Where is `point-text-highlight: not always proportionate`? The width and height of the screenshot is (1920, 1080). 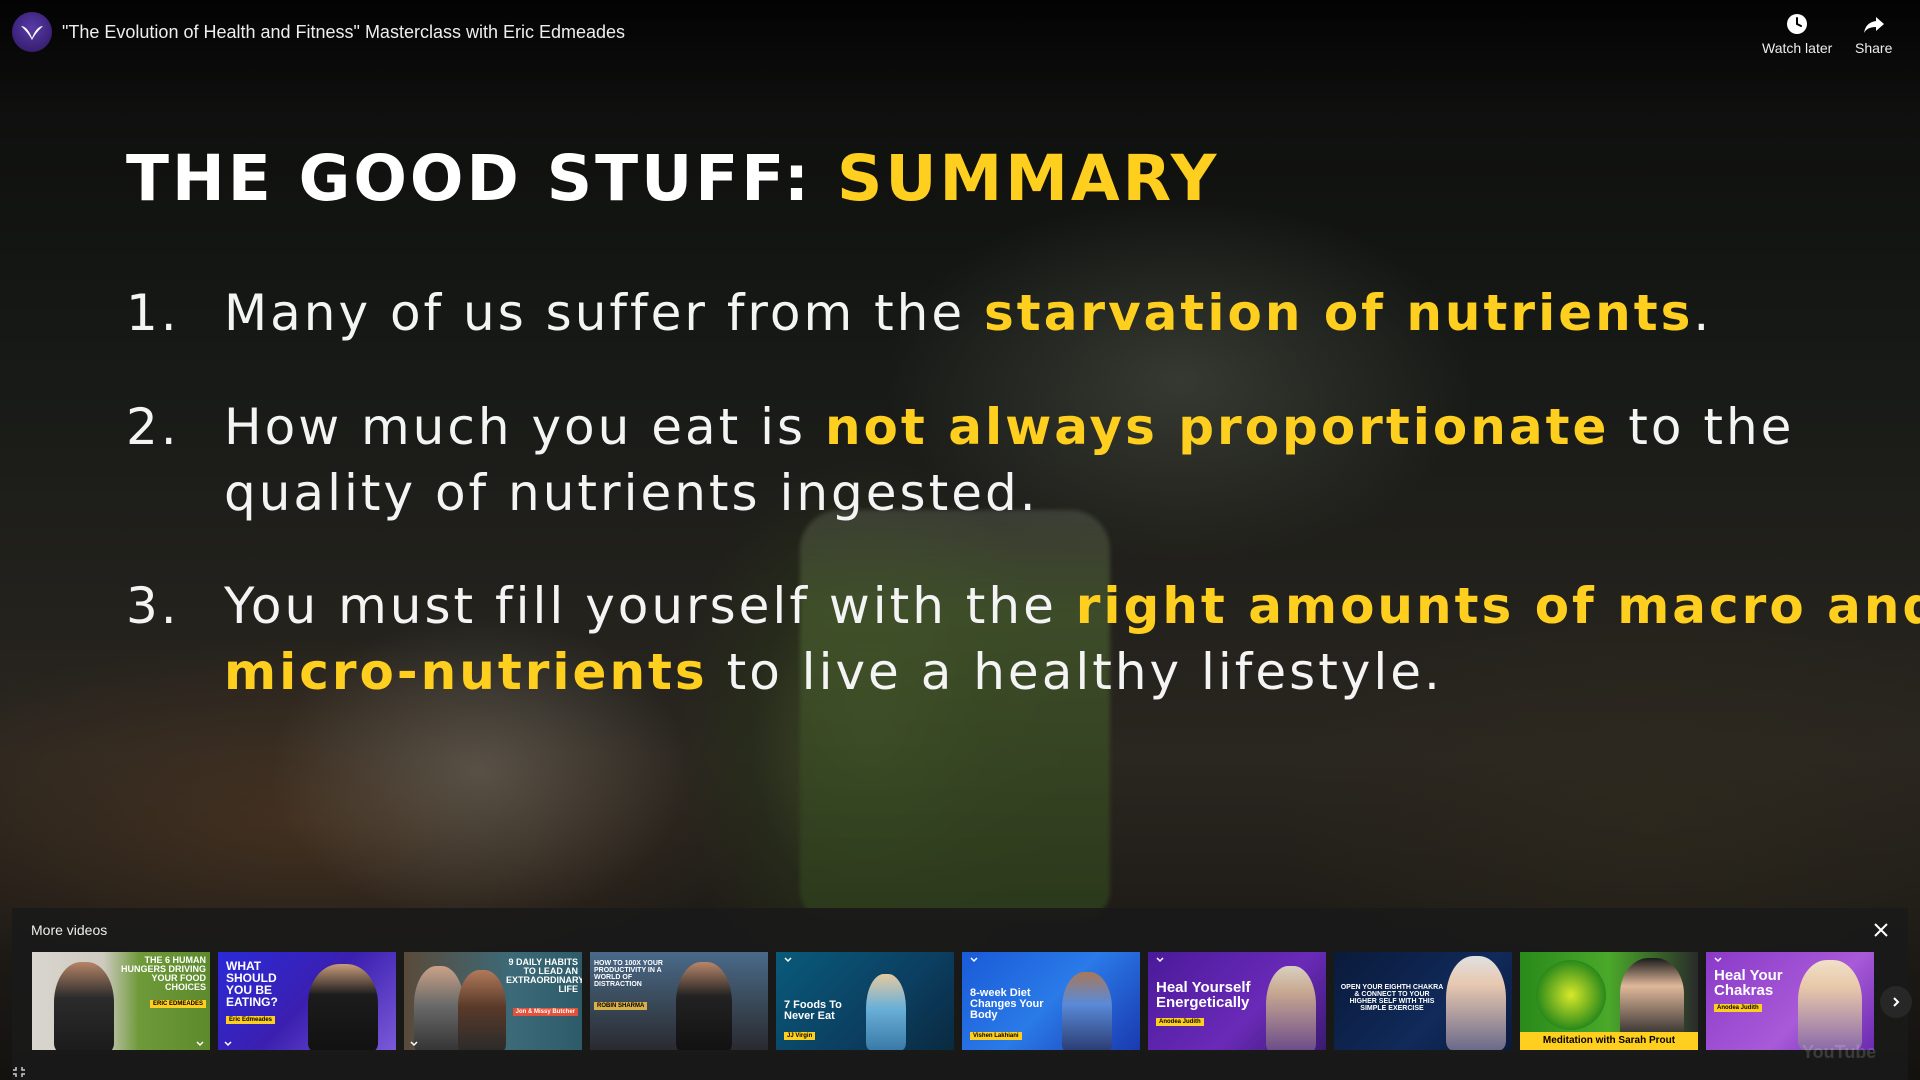 point-text-highlight: not always proportionate is located at coordinates (1217, 427).